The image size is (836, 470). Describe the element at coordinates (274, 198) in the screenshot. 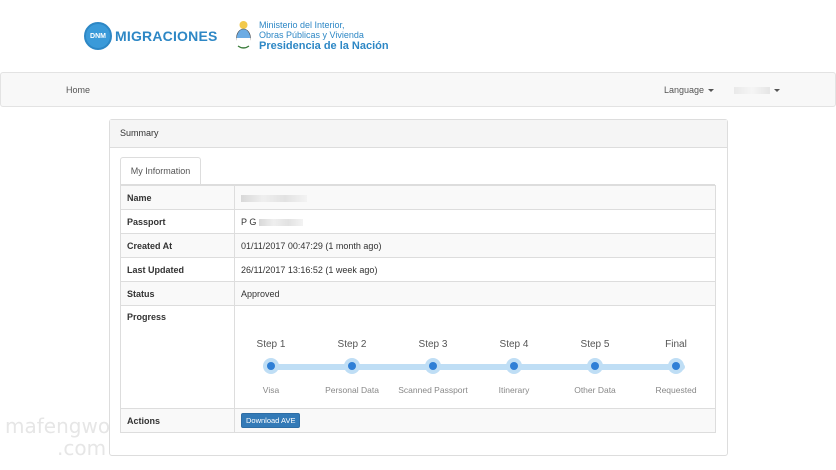

I see `name-redacted` at that location.